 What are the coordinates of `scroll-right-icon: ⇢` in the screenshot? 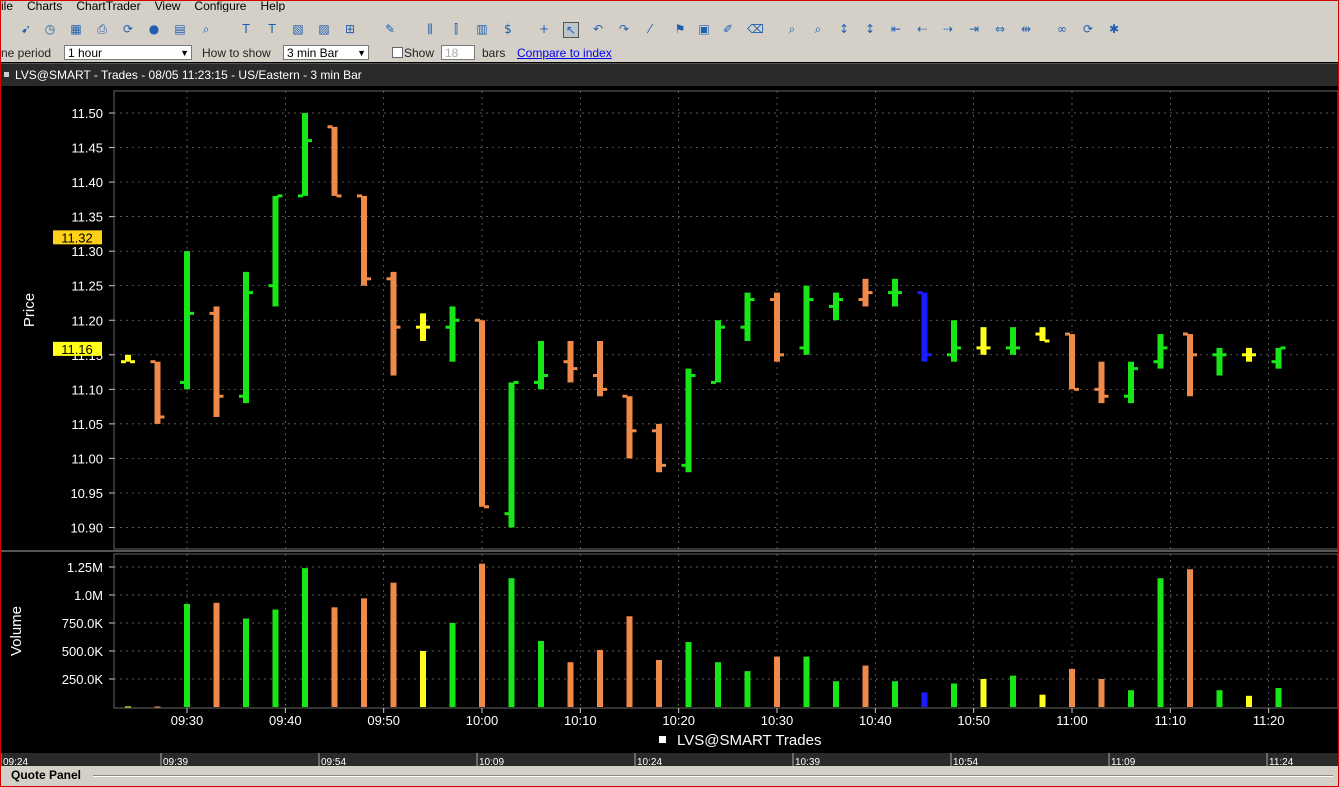 It's located at (948, 29).